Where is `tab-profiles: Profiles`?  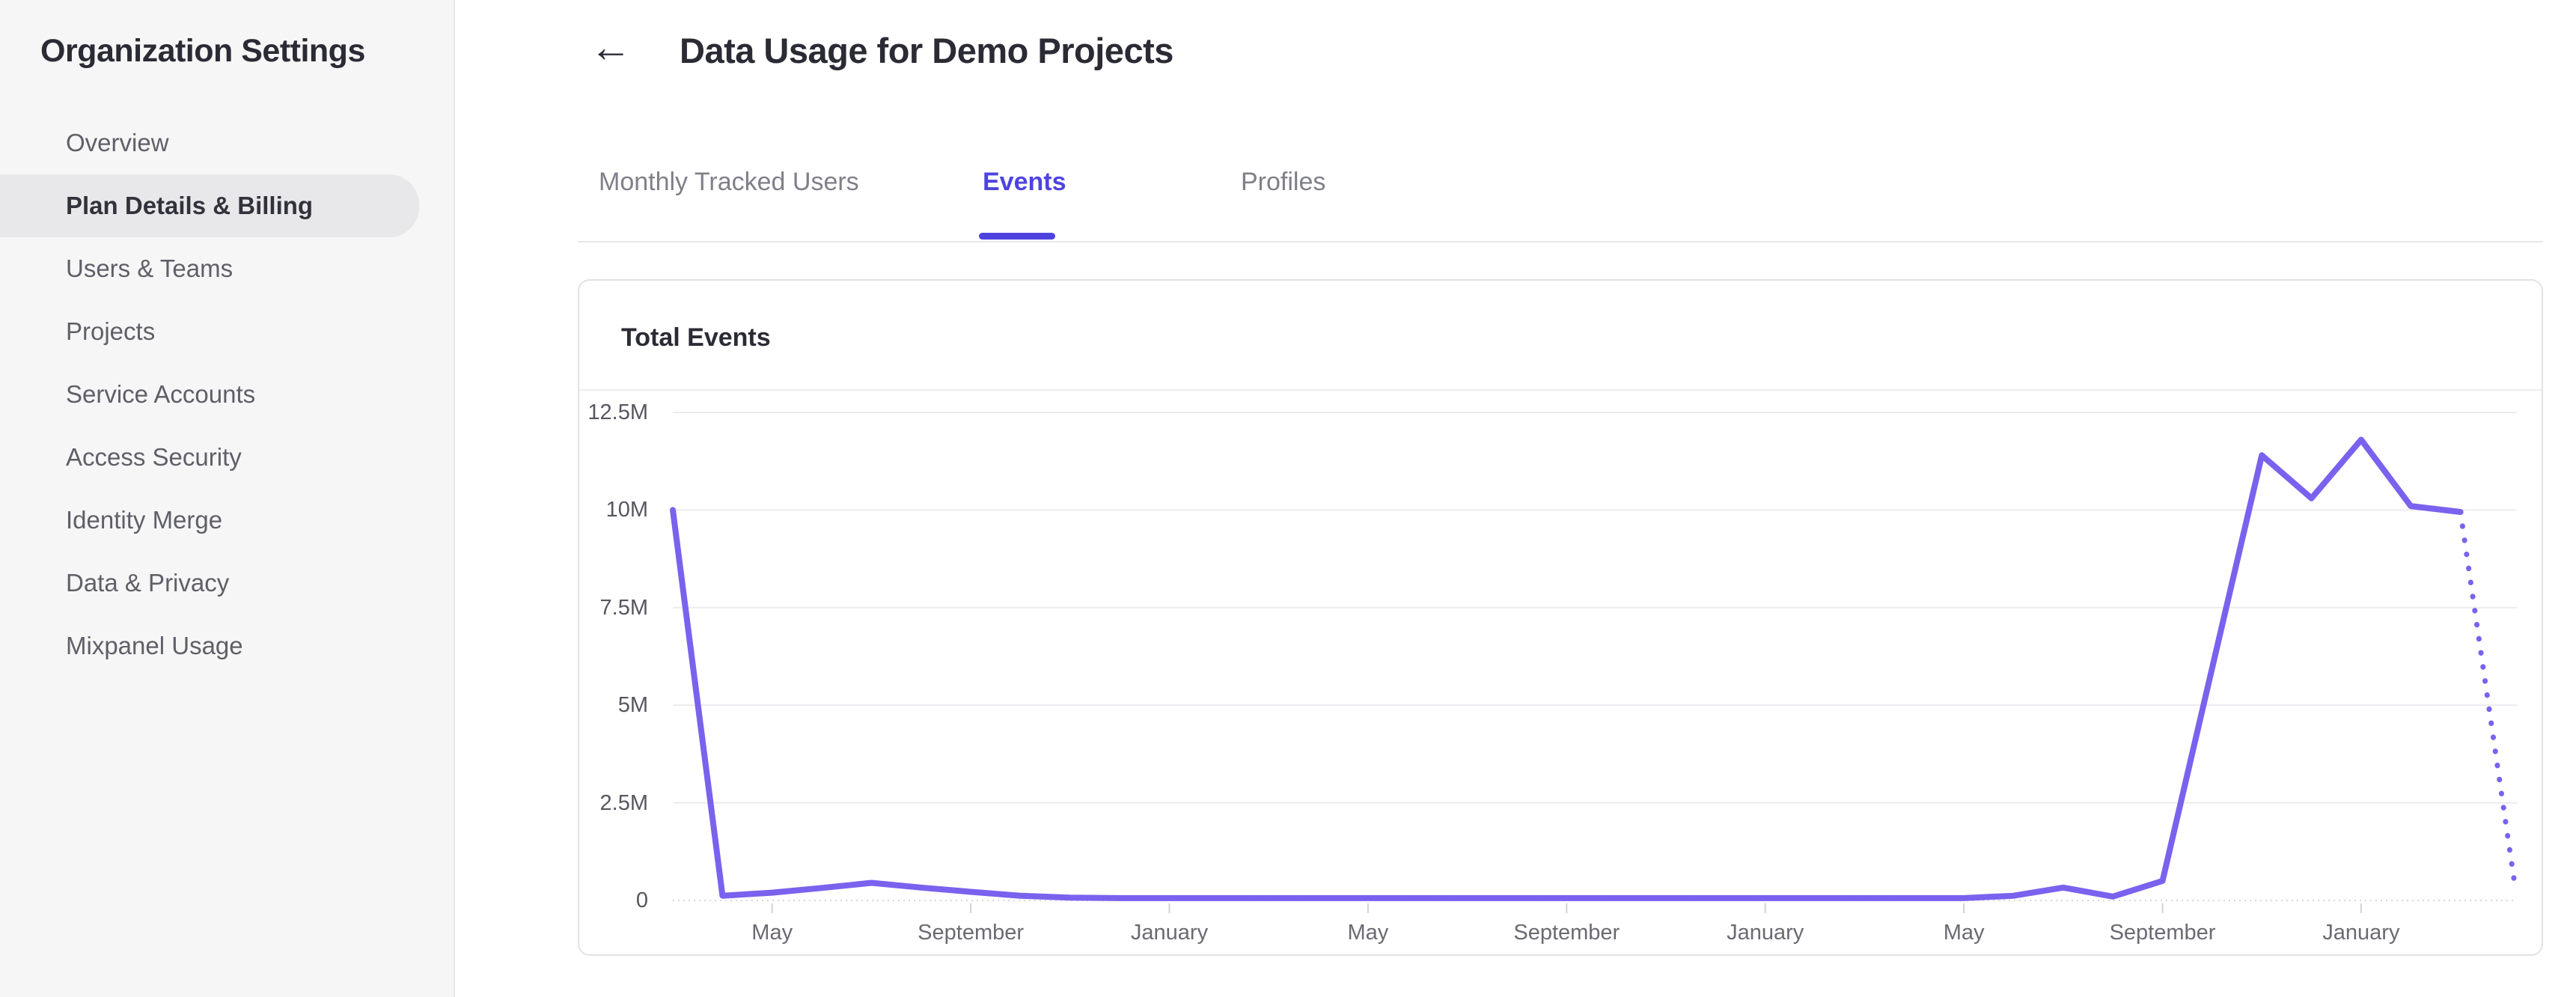 tab-profiles: Profiles is located at coordinates (1283, 182).